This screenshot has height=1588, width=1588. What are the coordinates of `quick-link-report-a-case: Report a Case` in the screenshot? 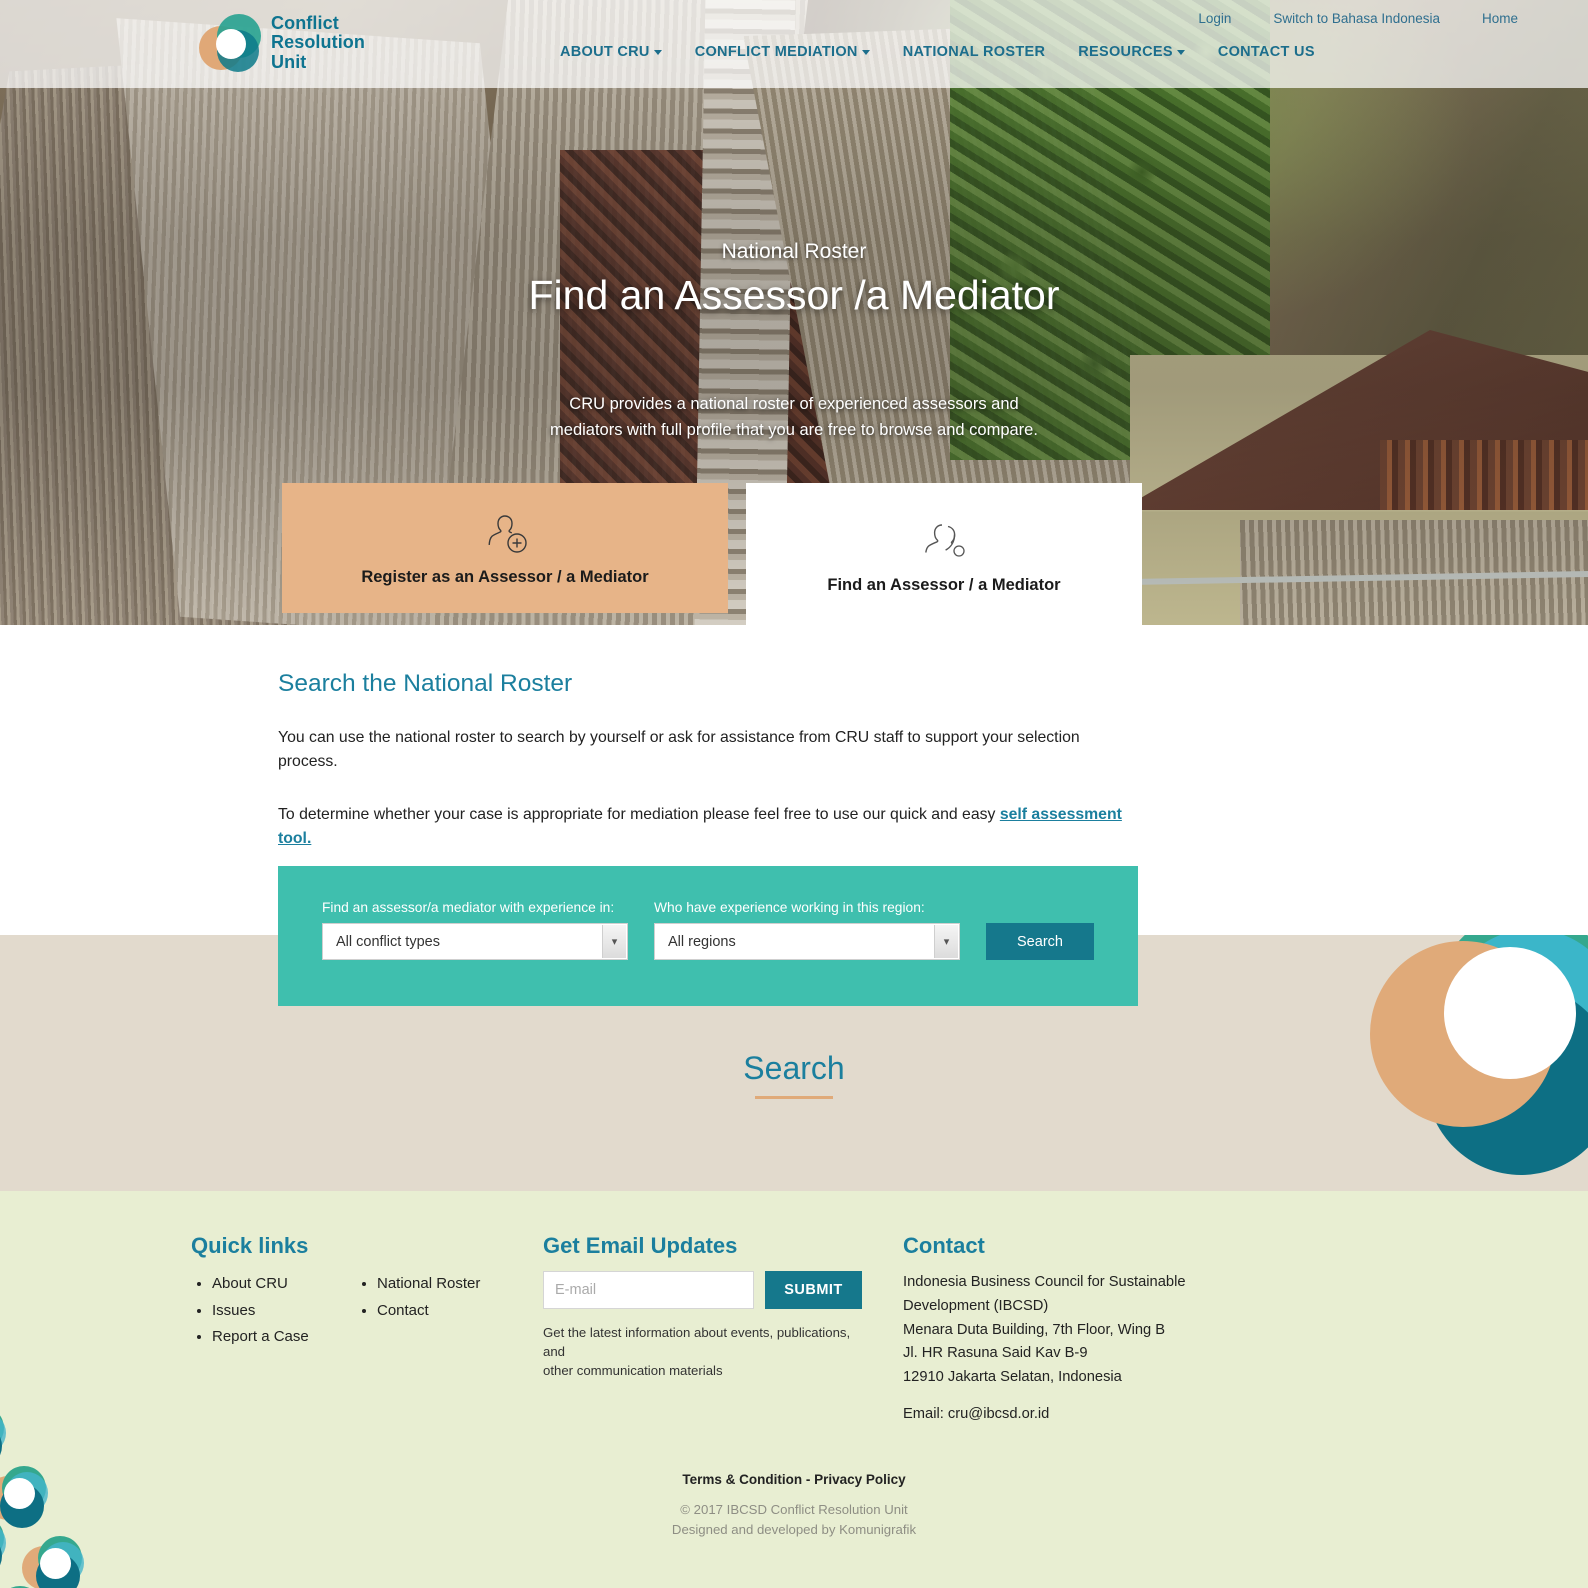 It's located at (260, 1336).